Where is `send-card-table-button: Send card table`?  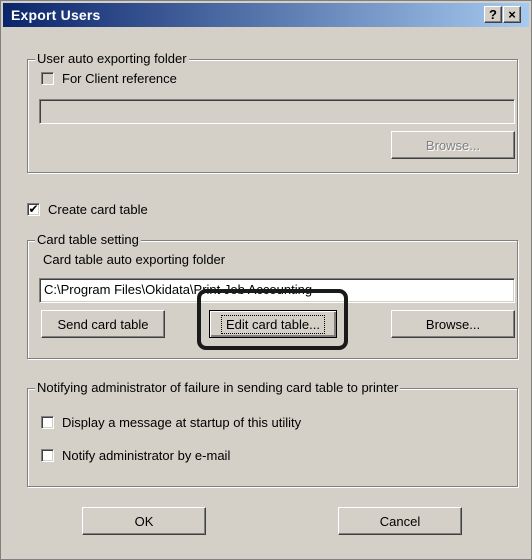
send-card-table-button: Send card table is located at coordinates (103, 324).